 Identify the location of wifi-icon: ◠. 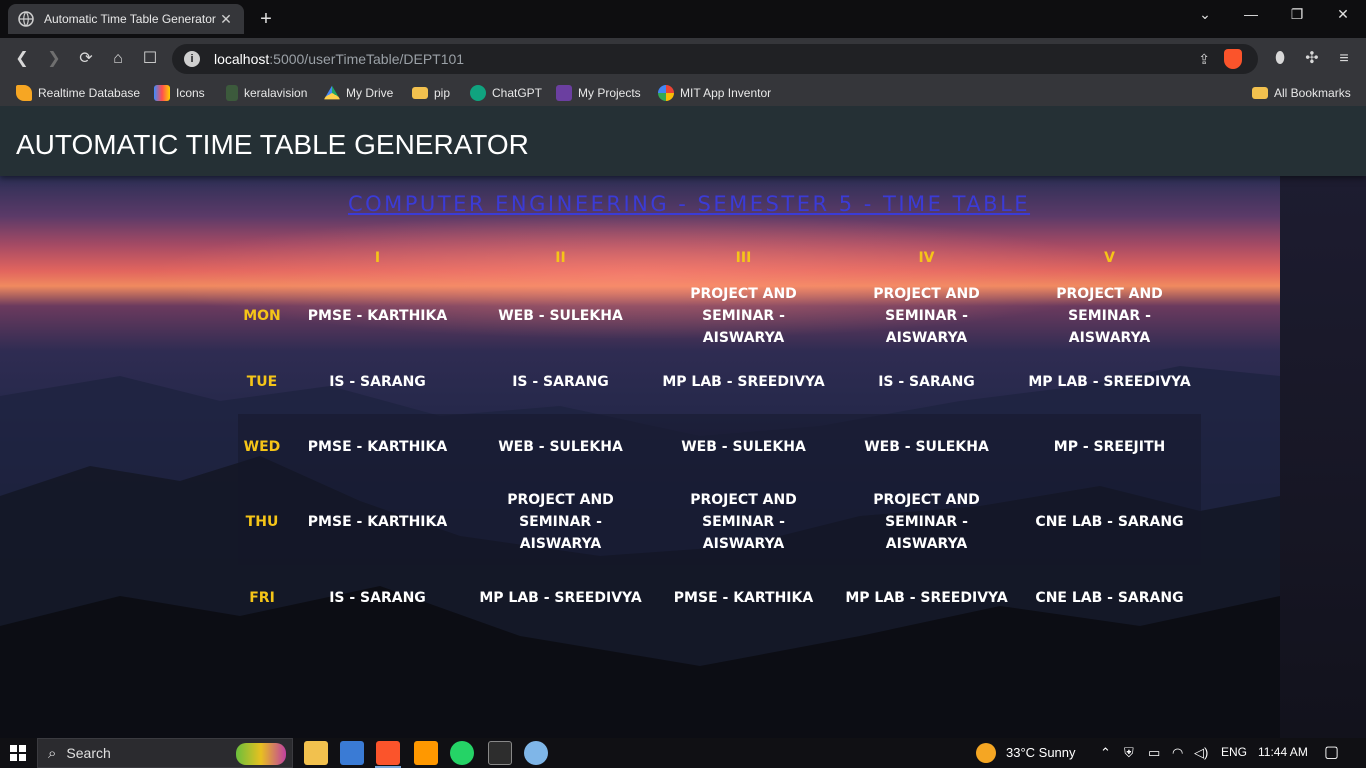
(1177, 753).